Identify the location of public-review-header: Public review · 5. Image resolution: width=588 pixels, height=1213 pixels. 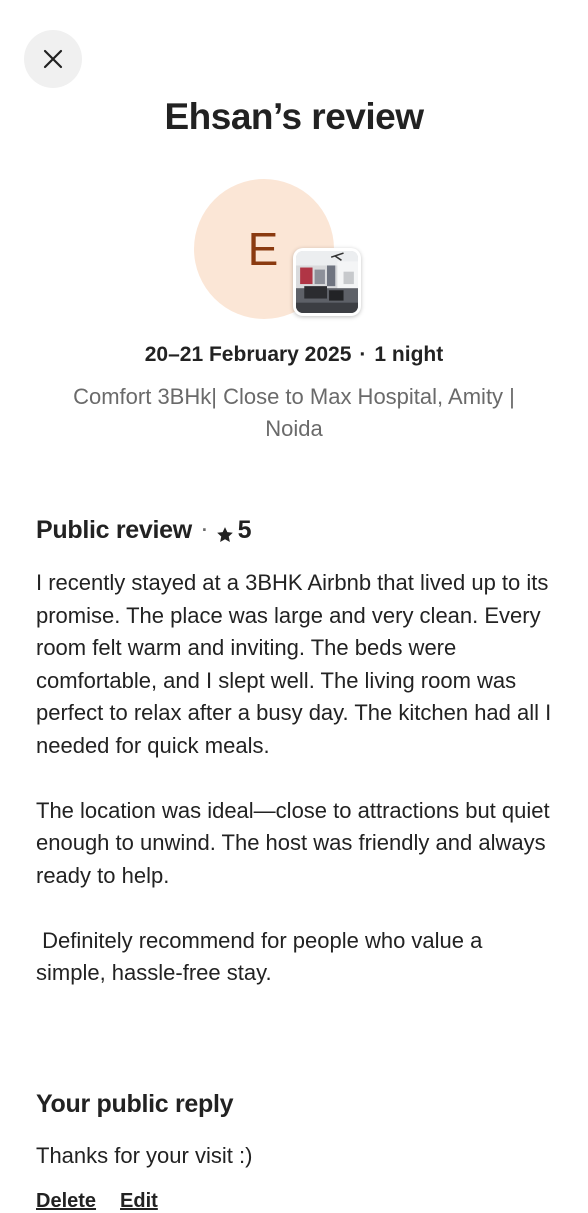
(143, 530).